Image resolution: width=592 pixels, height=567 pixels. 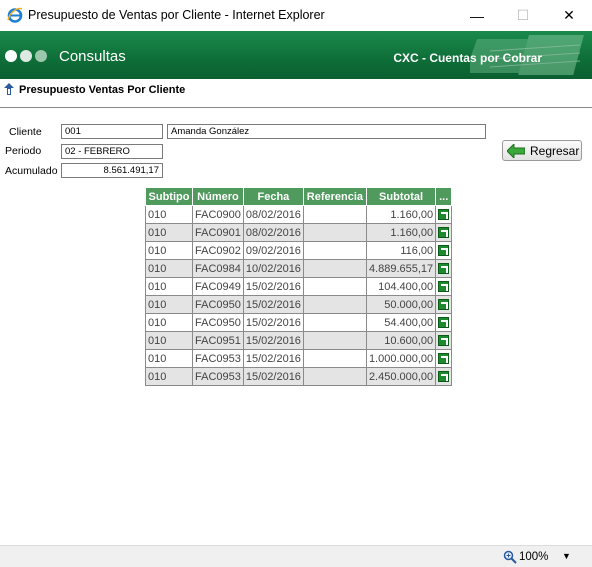 I want to click on table-row: 010 FAC0951 15/02/2016 10.600,00, so click(x=299, y=340).